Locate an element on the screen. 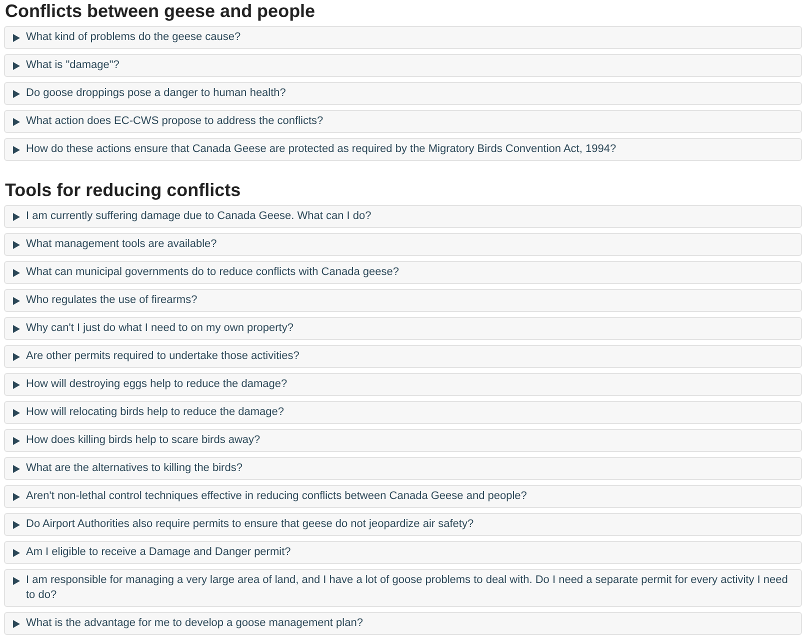 The width and height of the screenshot is (806, 640). faq-question: Why can't I just do what I need to on my own property? is located at coordinates (160, 328).